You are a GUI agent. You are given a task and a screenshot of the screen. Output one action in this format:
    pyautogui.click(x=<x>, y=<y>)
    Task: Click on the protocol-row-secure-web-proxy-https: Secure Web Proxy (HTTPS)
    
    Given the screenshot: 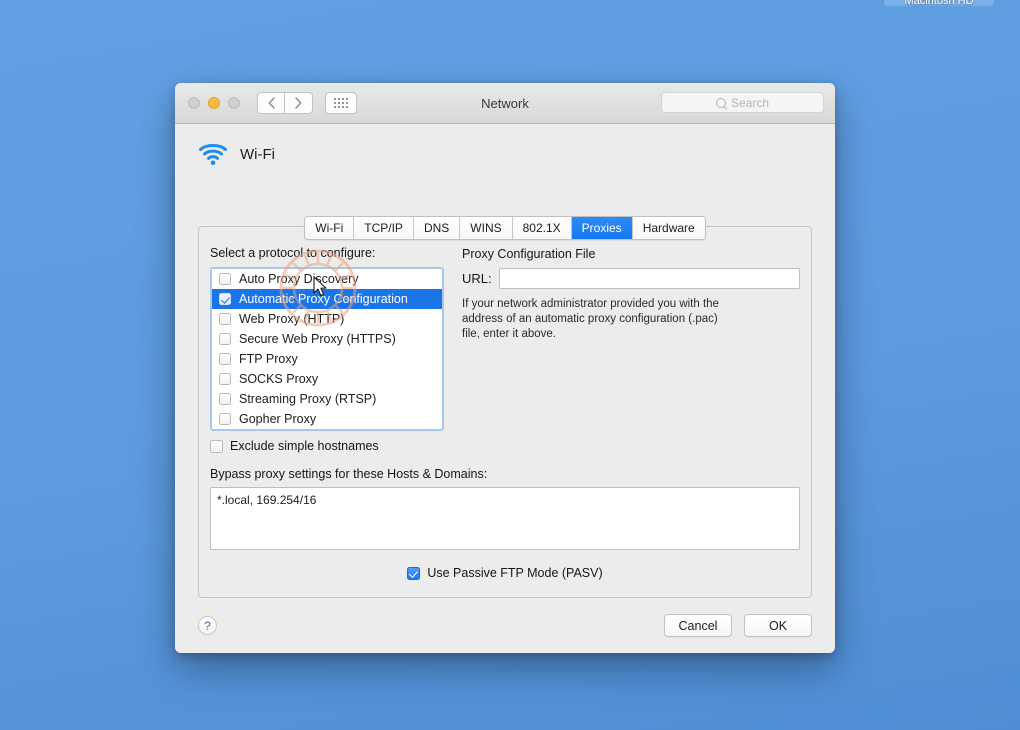 What is the action you would take?
    pyautogui.click(x=327, y=339)
    